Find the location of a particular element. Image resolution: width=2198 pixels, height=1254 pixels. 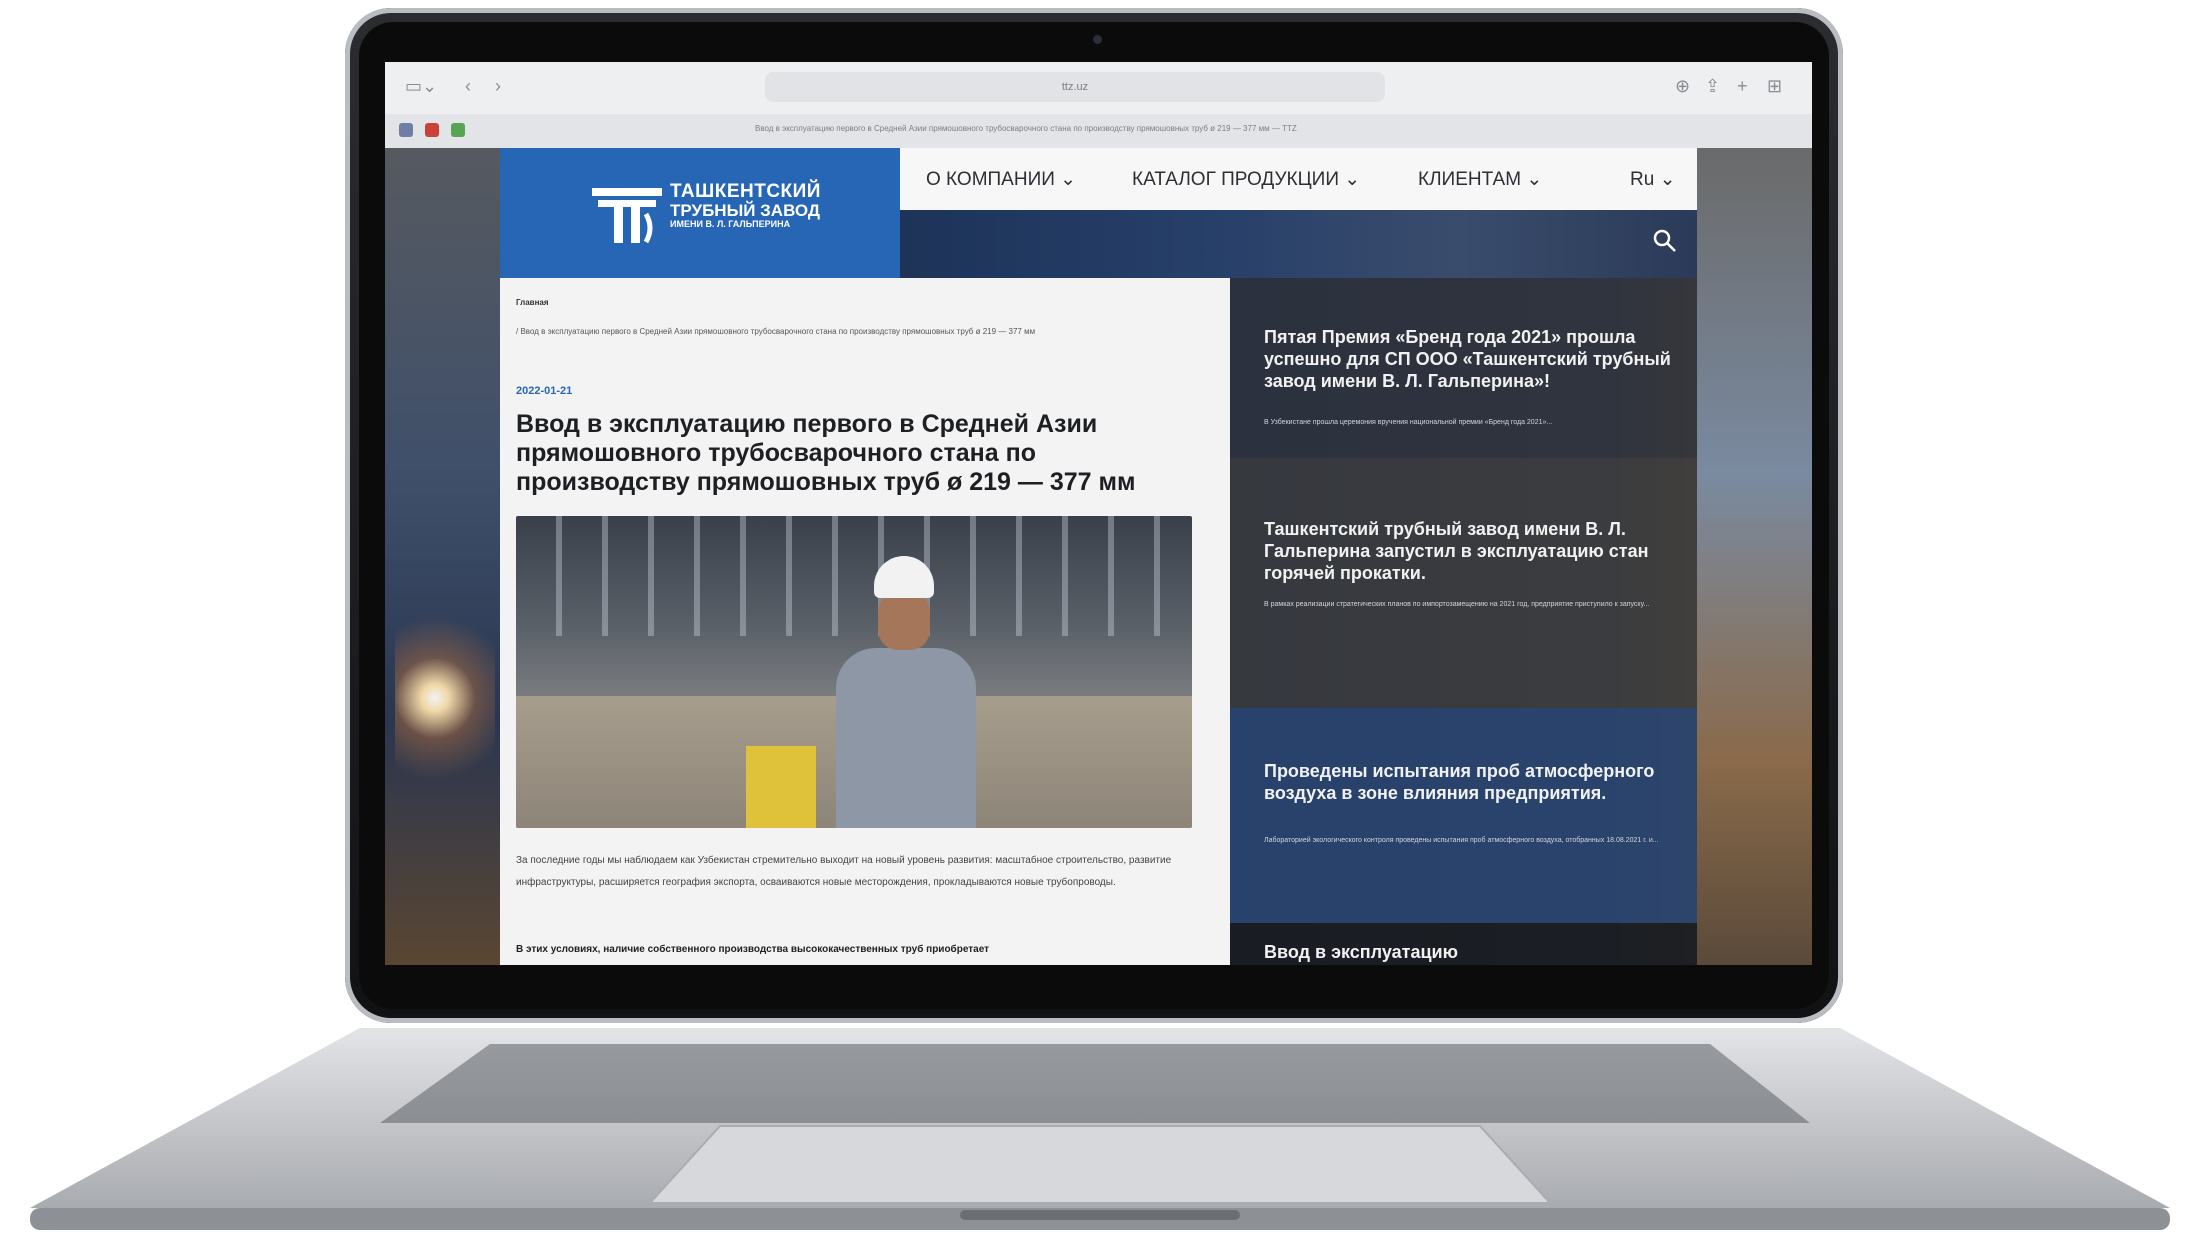

new-tab-icon: + is located at coordinates (1742, 86).